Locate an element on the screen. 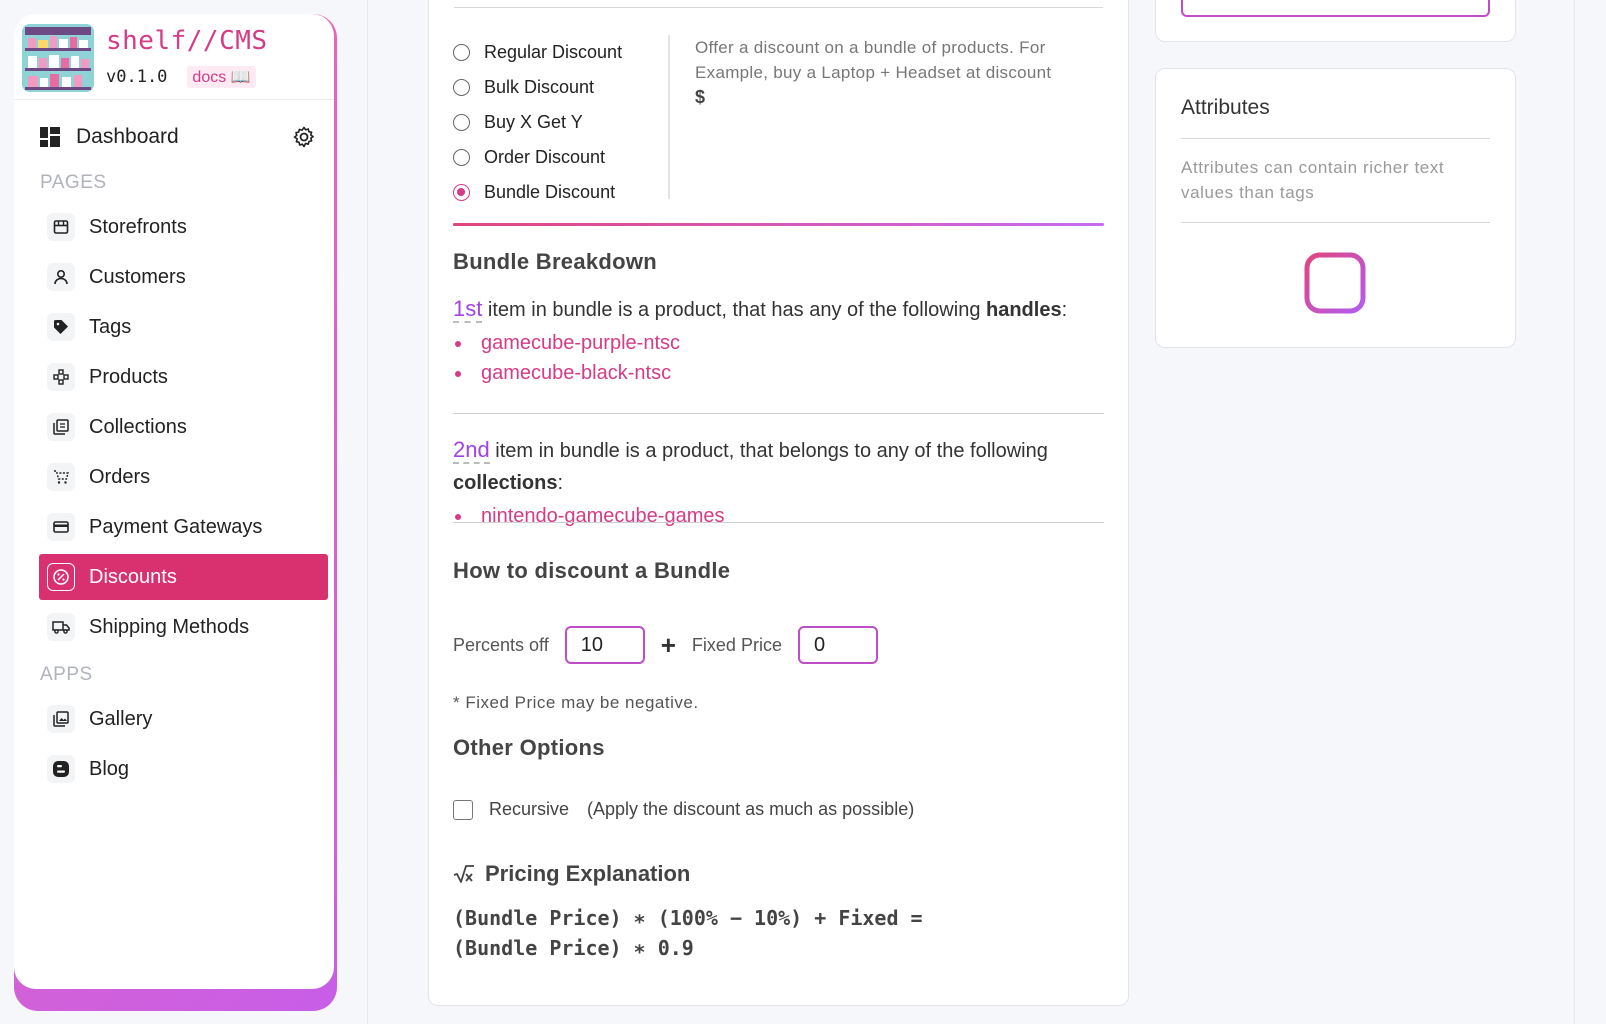 The image size is (1606, 1024). collection-link: nintendo-gamecube-games is located at coordinates (778, 516).